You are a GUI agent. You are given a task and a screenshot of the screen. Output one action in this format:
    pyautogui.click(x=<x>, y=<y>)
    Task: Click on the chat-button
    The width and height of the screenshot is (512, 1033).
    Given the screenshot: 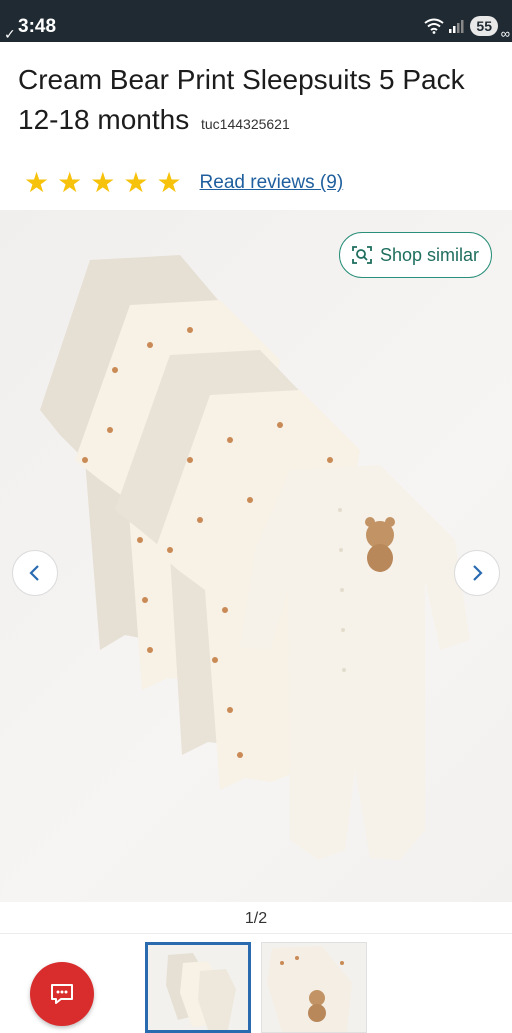 What is the action you would take?
    pyautogui.click(x=62, y=994)
    